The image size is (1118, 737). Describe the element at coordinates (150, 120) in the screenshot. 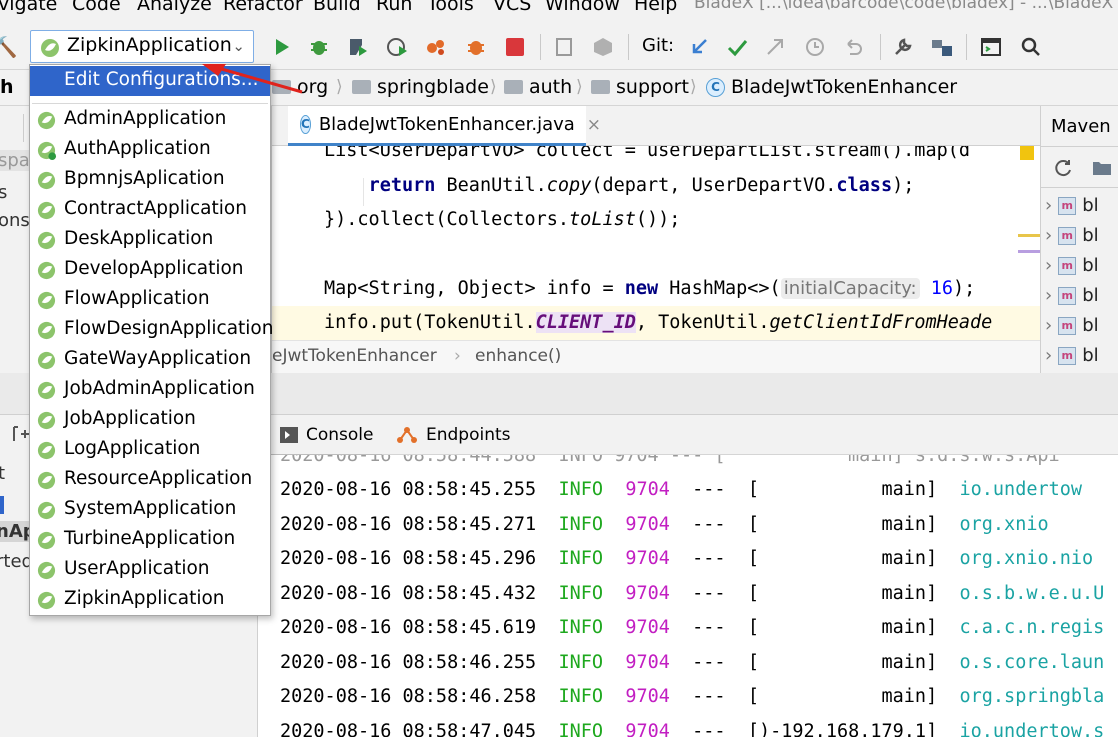

I see `run-config-item: AdminApplication` at that location.